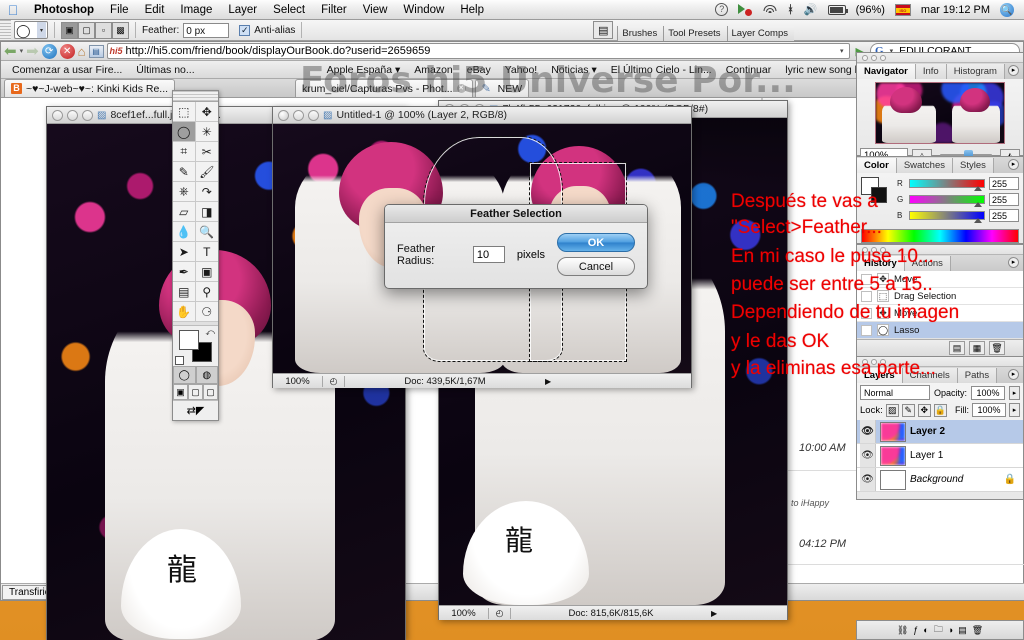  Describe the element at coordinates (1004, 183) in the screenshot. I see `channel-value-r: 255` at that location.